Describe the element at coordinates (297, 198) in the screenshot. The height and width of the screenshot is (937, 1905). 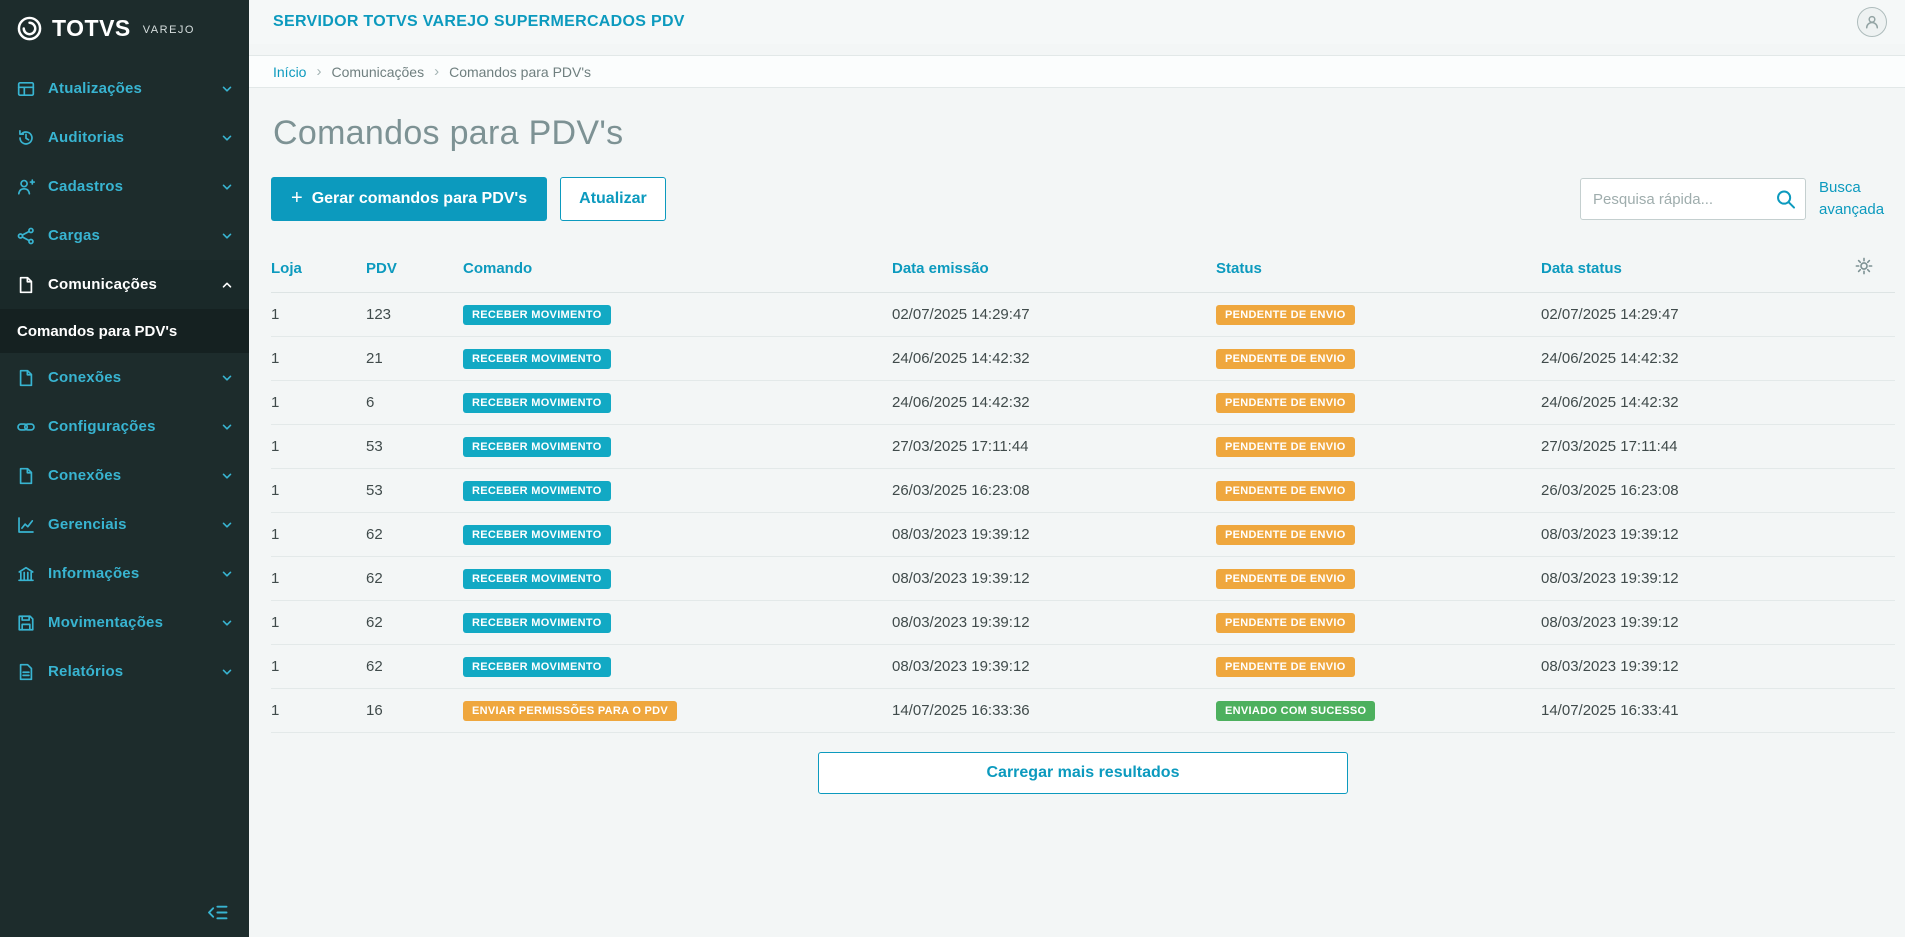
I see `plus-icon: +` at that location.